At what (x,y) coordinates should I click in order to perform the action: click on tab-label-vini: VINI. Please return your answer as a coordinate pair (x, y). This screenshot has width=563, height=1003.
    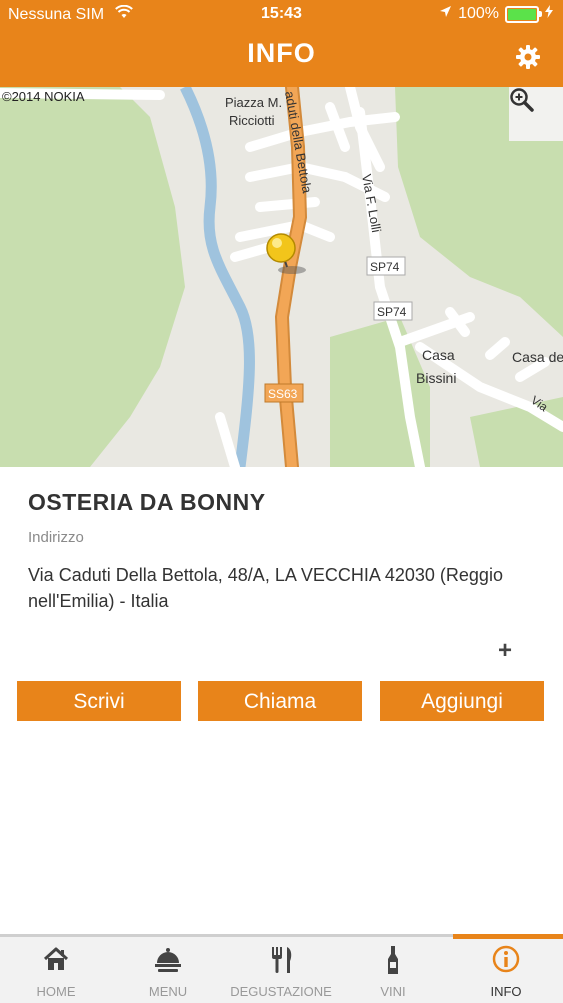
    Looking at the image, I should click on (393, 991).